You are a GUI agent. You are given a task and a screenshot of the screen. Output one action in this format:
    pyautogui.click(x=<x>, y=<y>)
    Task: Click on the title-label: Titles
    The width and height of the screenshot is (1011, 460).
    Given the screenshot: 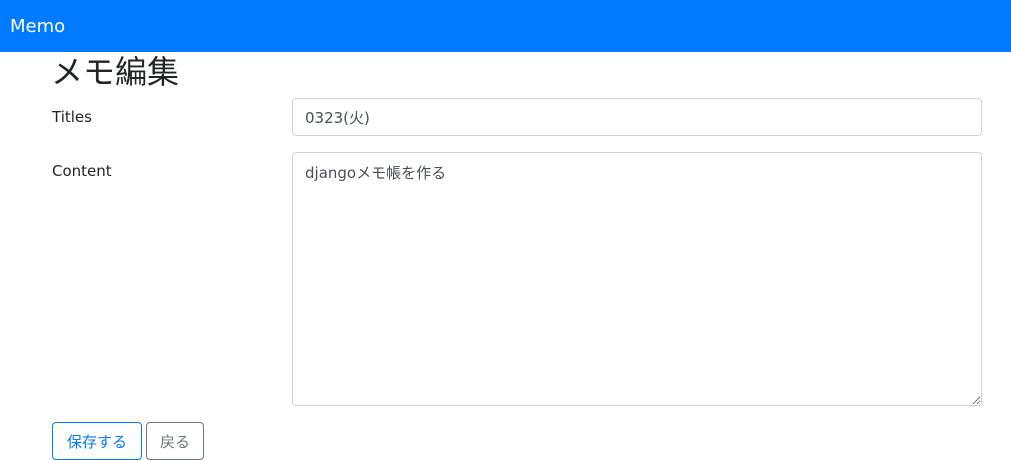 What is the action you would take?
    pyautogui.click(x=72, y=117)
    